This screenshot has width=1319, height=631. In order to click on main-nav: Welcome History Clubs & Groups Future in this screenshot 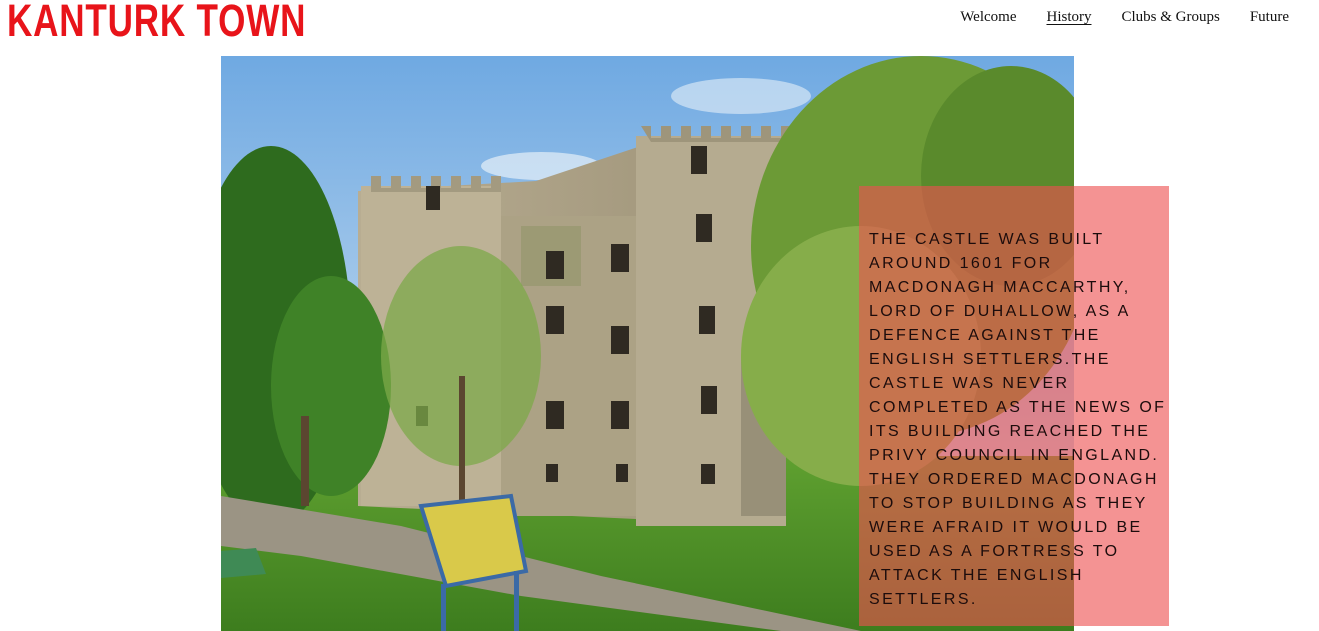, I will do `click(1124, 17)`.